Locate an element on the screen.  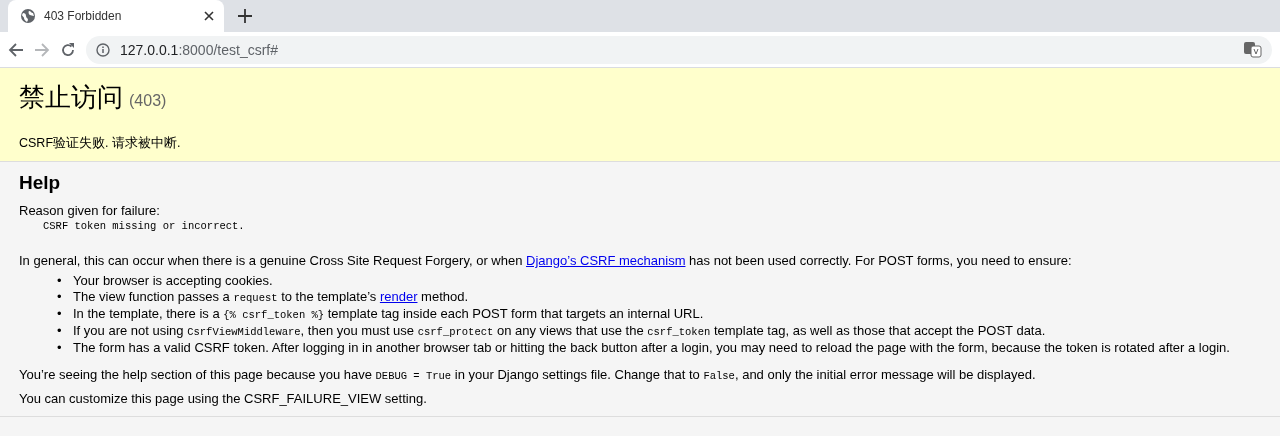
requirement-item: The form has a valid CSRF token. After logging in in another browser tab or hitting the back button after a login, you may need to reload the page with the form, because the token is rotated after a login. is located at coordinates (651, 348).